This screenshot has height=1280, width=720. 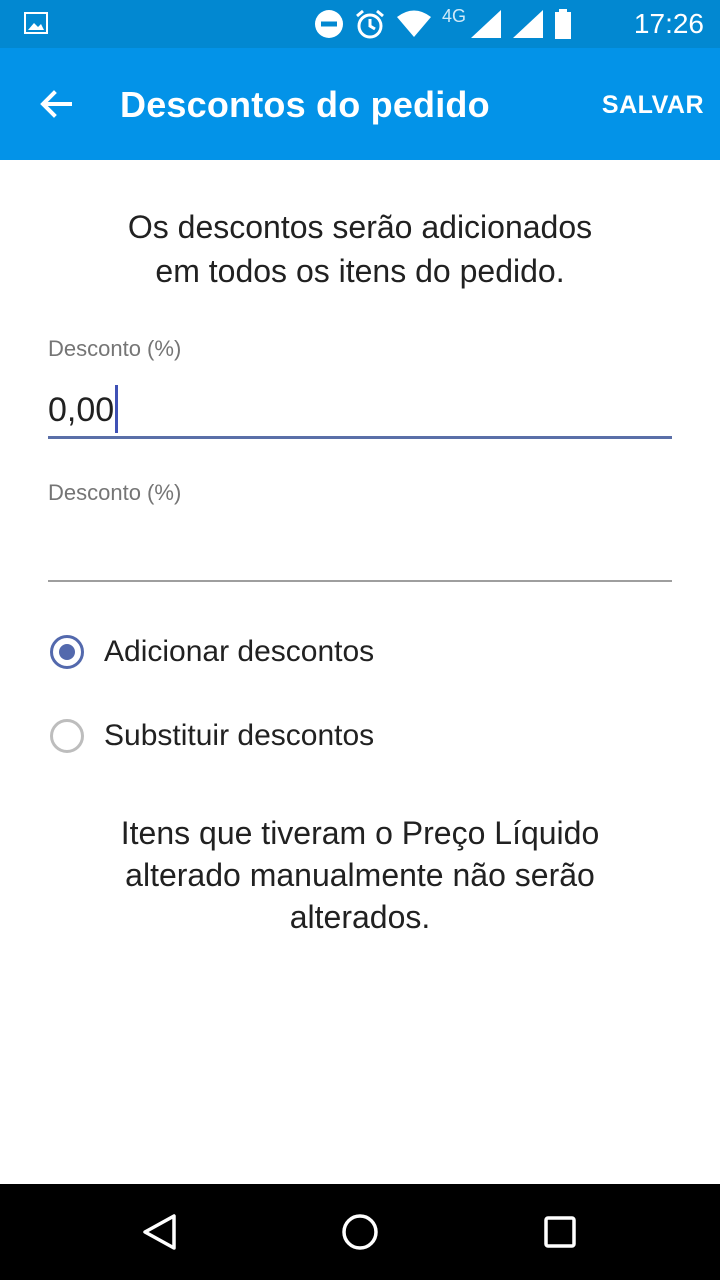 I want to click on radio-add-discounts-label: Adicionar descontos, so click(x=239, y=651).